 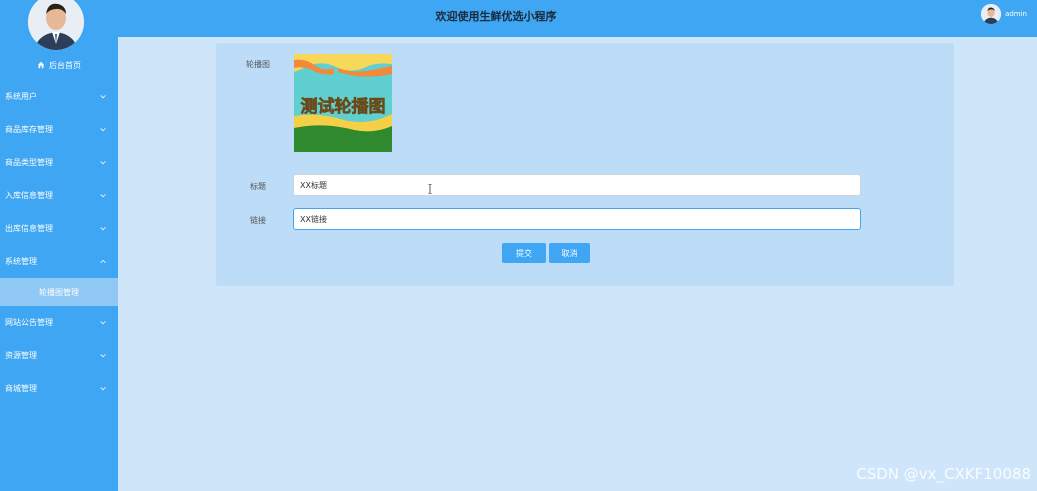 I want to click on cancel-button: 取消, so click(x=569, y=253).